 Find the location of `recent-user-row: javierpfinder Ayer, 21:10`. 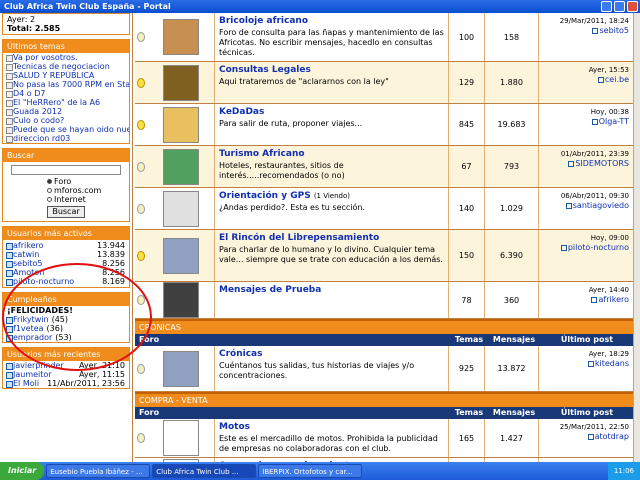

recent-user-row: javierpfinder Ayer, 21:10 is located at coordinates (66, 365).